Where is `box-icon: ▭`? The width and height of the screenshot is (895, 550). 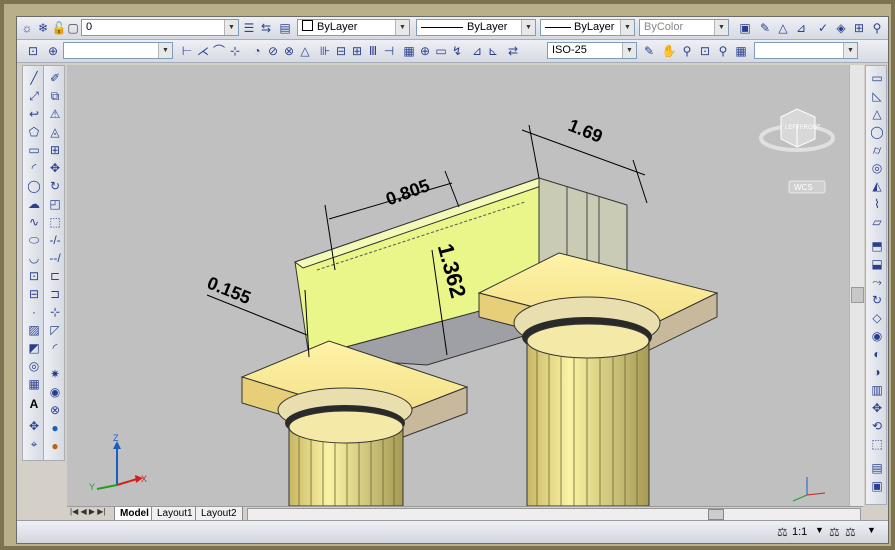 box-icon: ▭ is located at coordinates (877, 78).